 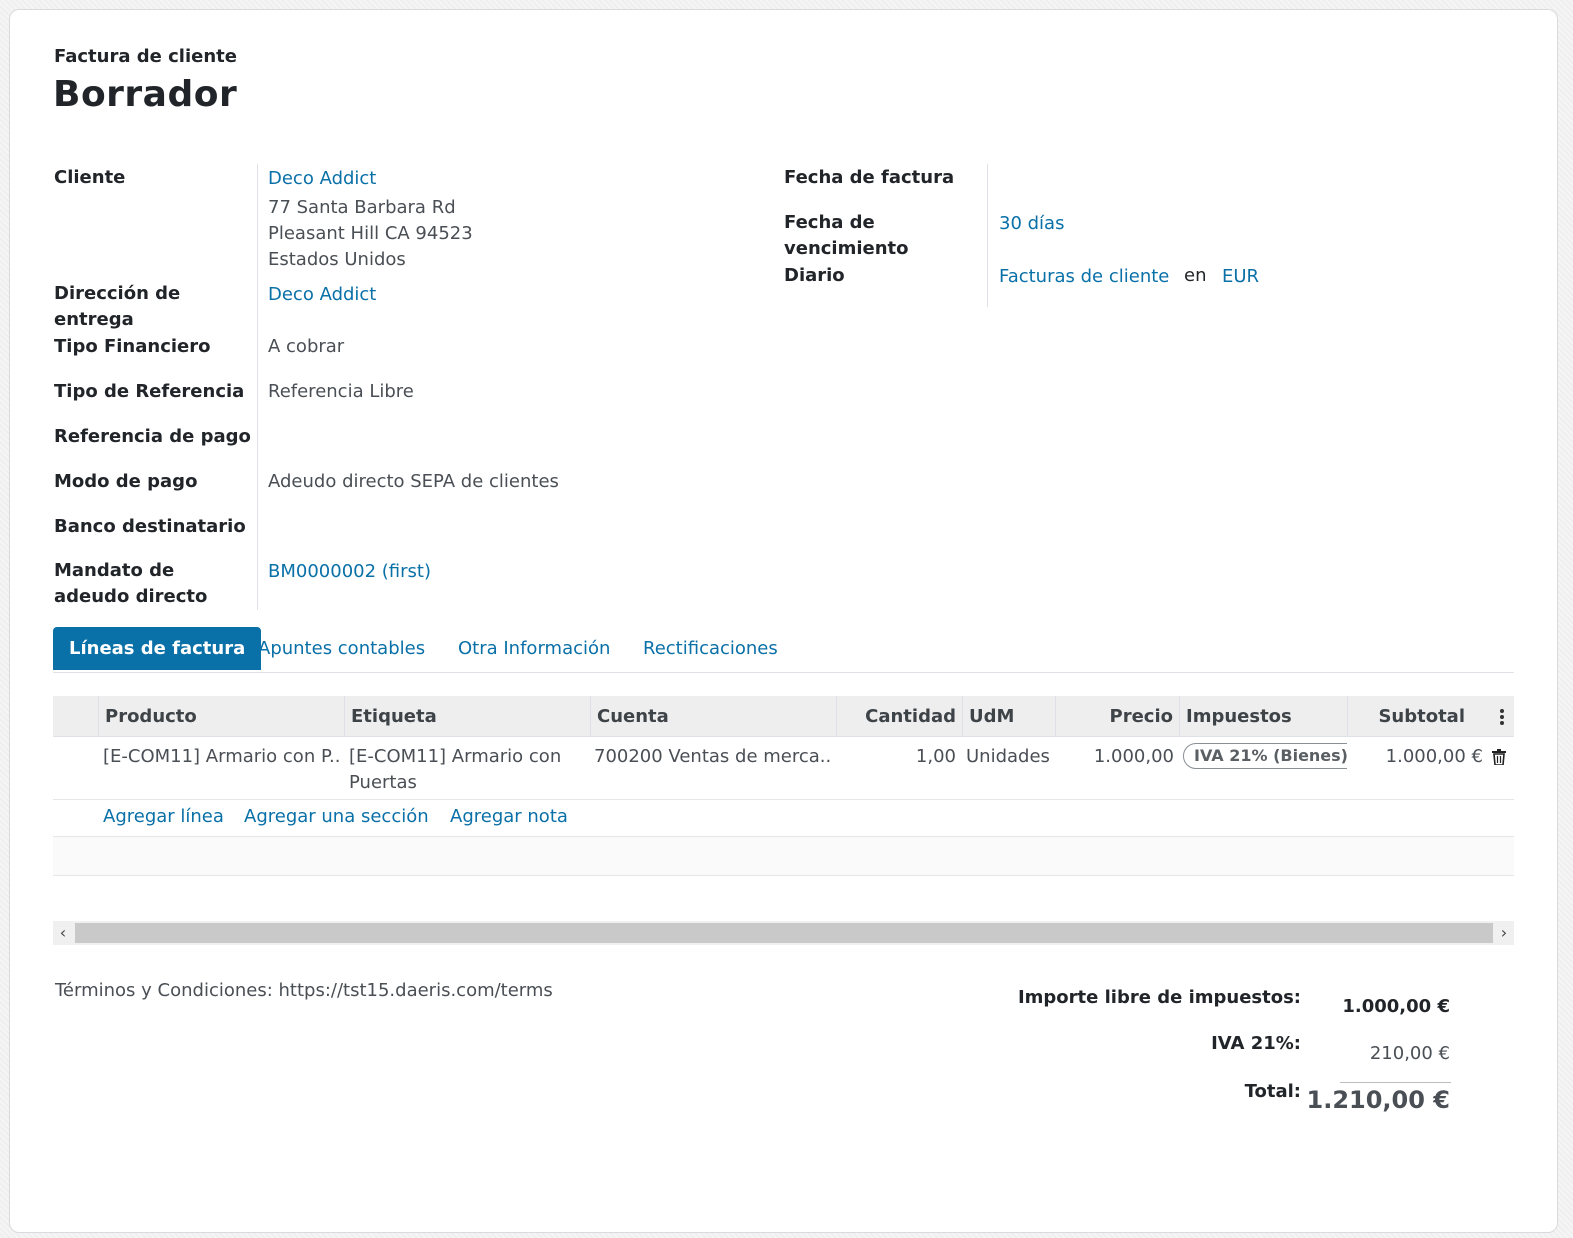 I want to click on mandato-link: BM0000002 (first), so click(x=349, y=572).